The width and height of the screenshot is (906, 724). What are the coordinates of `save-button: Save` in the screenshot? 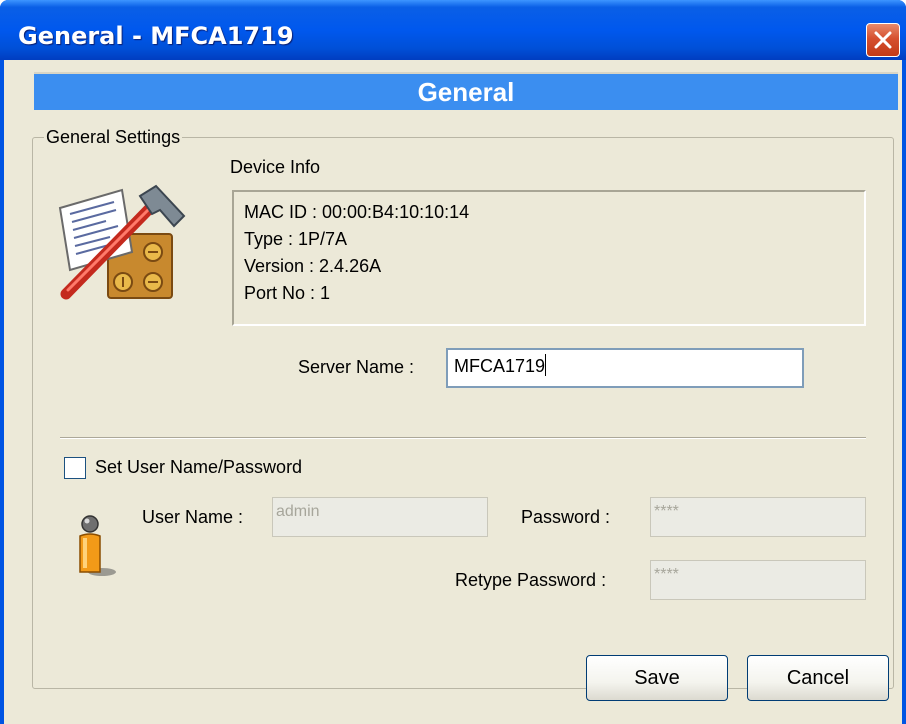 It's located at (657, 678).